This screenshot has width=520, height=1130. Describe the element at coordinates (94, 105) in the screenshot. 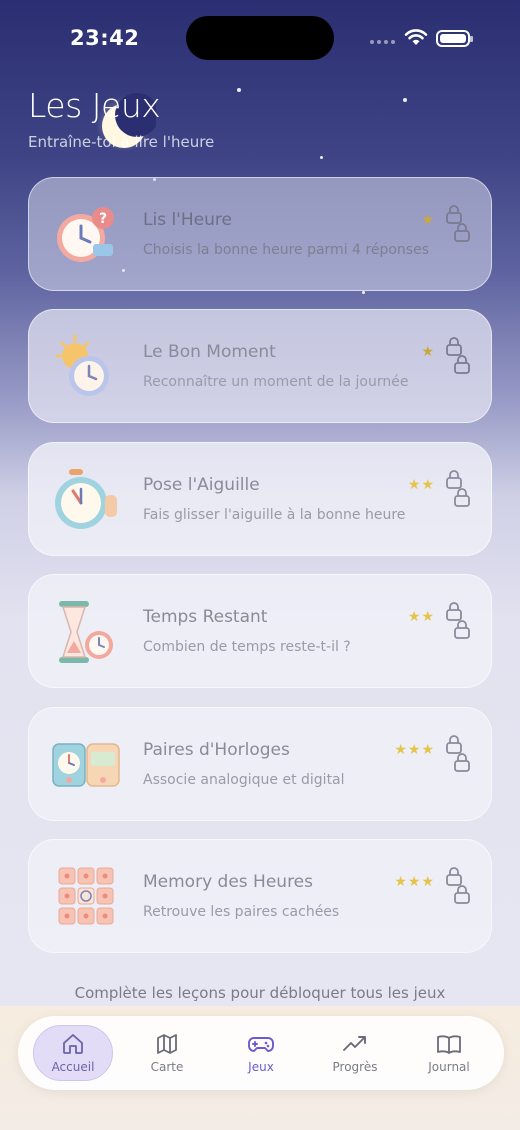

I see `page-title: Les Jeux` at that location.